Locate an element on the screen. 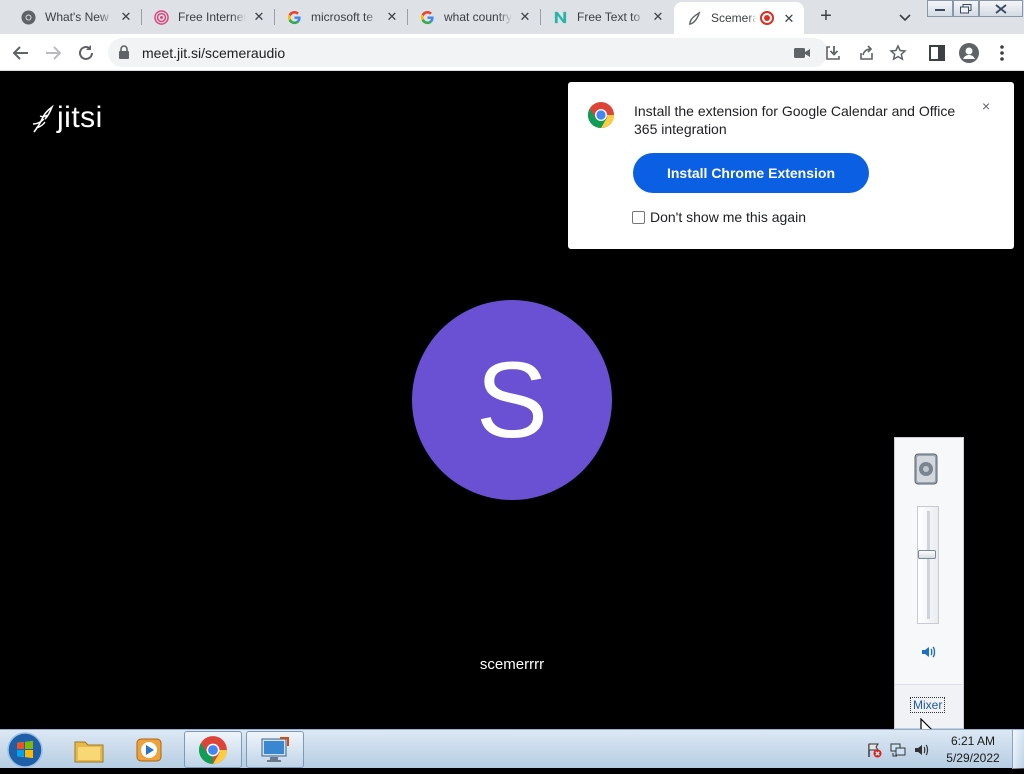  network-icon is located at coordinates (898, 750).